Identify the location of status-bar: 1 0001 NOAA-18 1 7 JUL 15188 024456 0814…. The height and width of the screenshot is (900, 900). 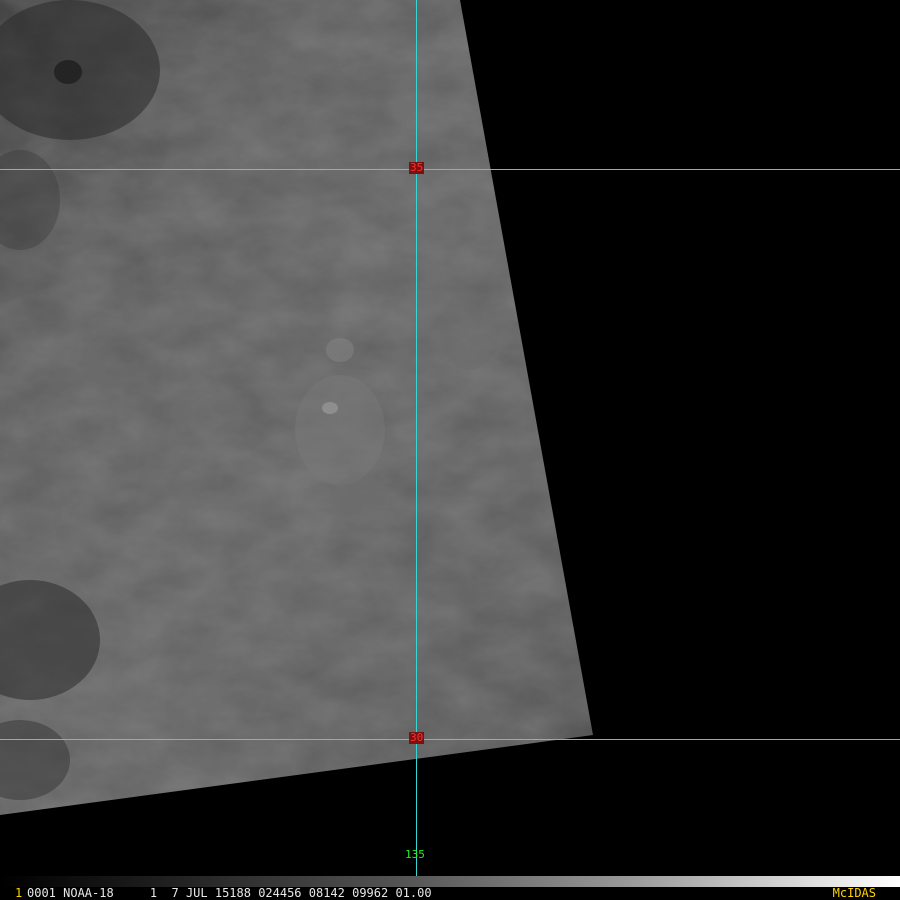
(450, 888).